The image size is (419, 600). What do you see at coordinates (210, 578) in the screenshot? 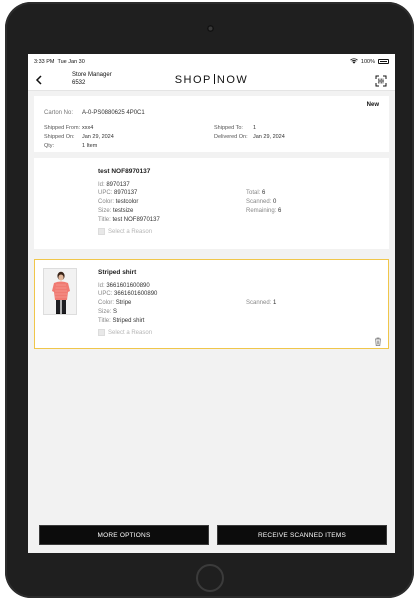
I see `home-button` at bounding box center [210, 578].